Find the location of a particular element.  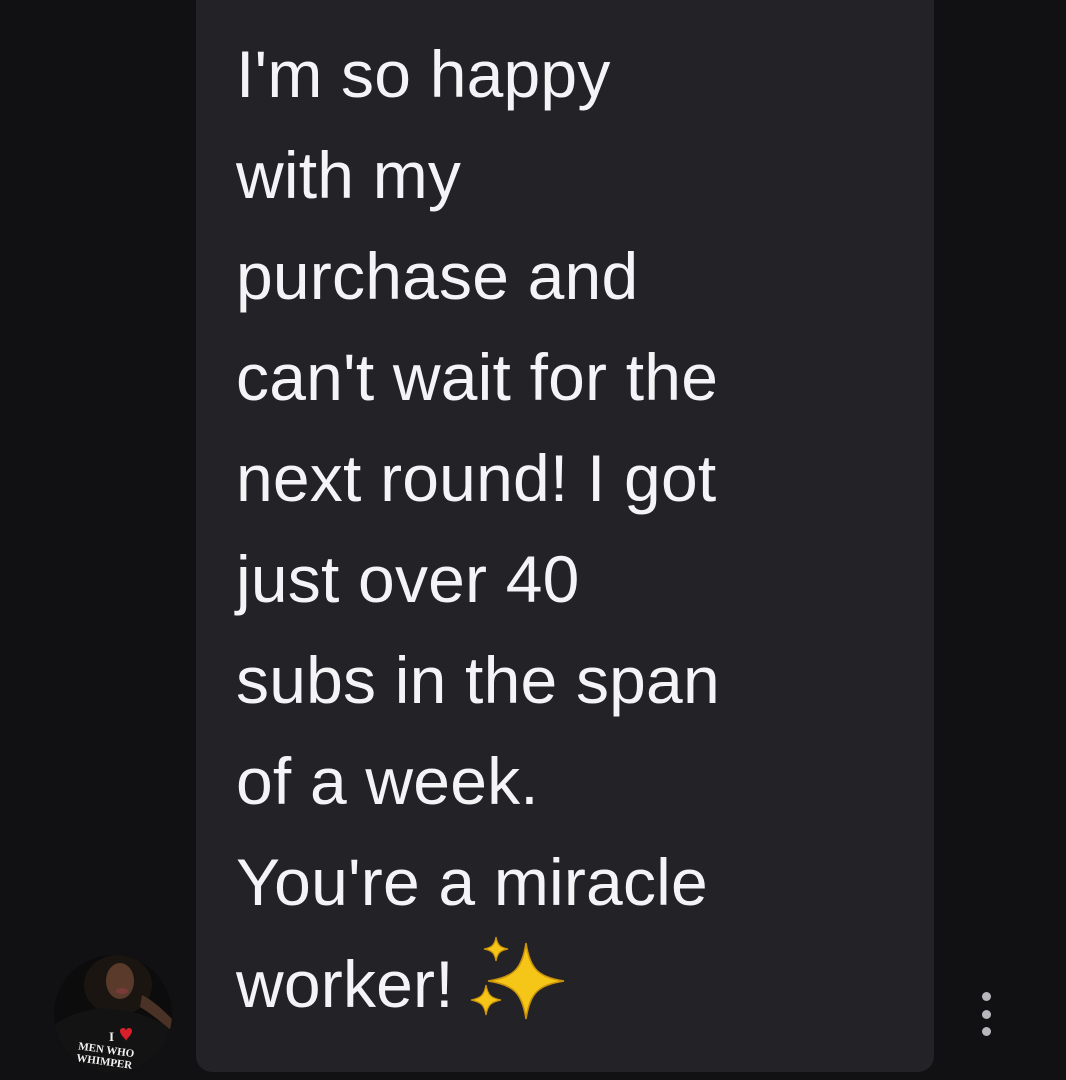

message-line: I'm so happy is located at coordinates (423, 74).